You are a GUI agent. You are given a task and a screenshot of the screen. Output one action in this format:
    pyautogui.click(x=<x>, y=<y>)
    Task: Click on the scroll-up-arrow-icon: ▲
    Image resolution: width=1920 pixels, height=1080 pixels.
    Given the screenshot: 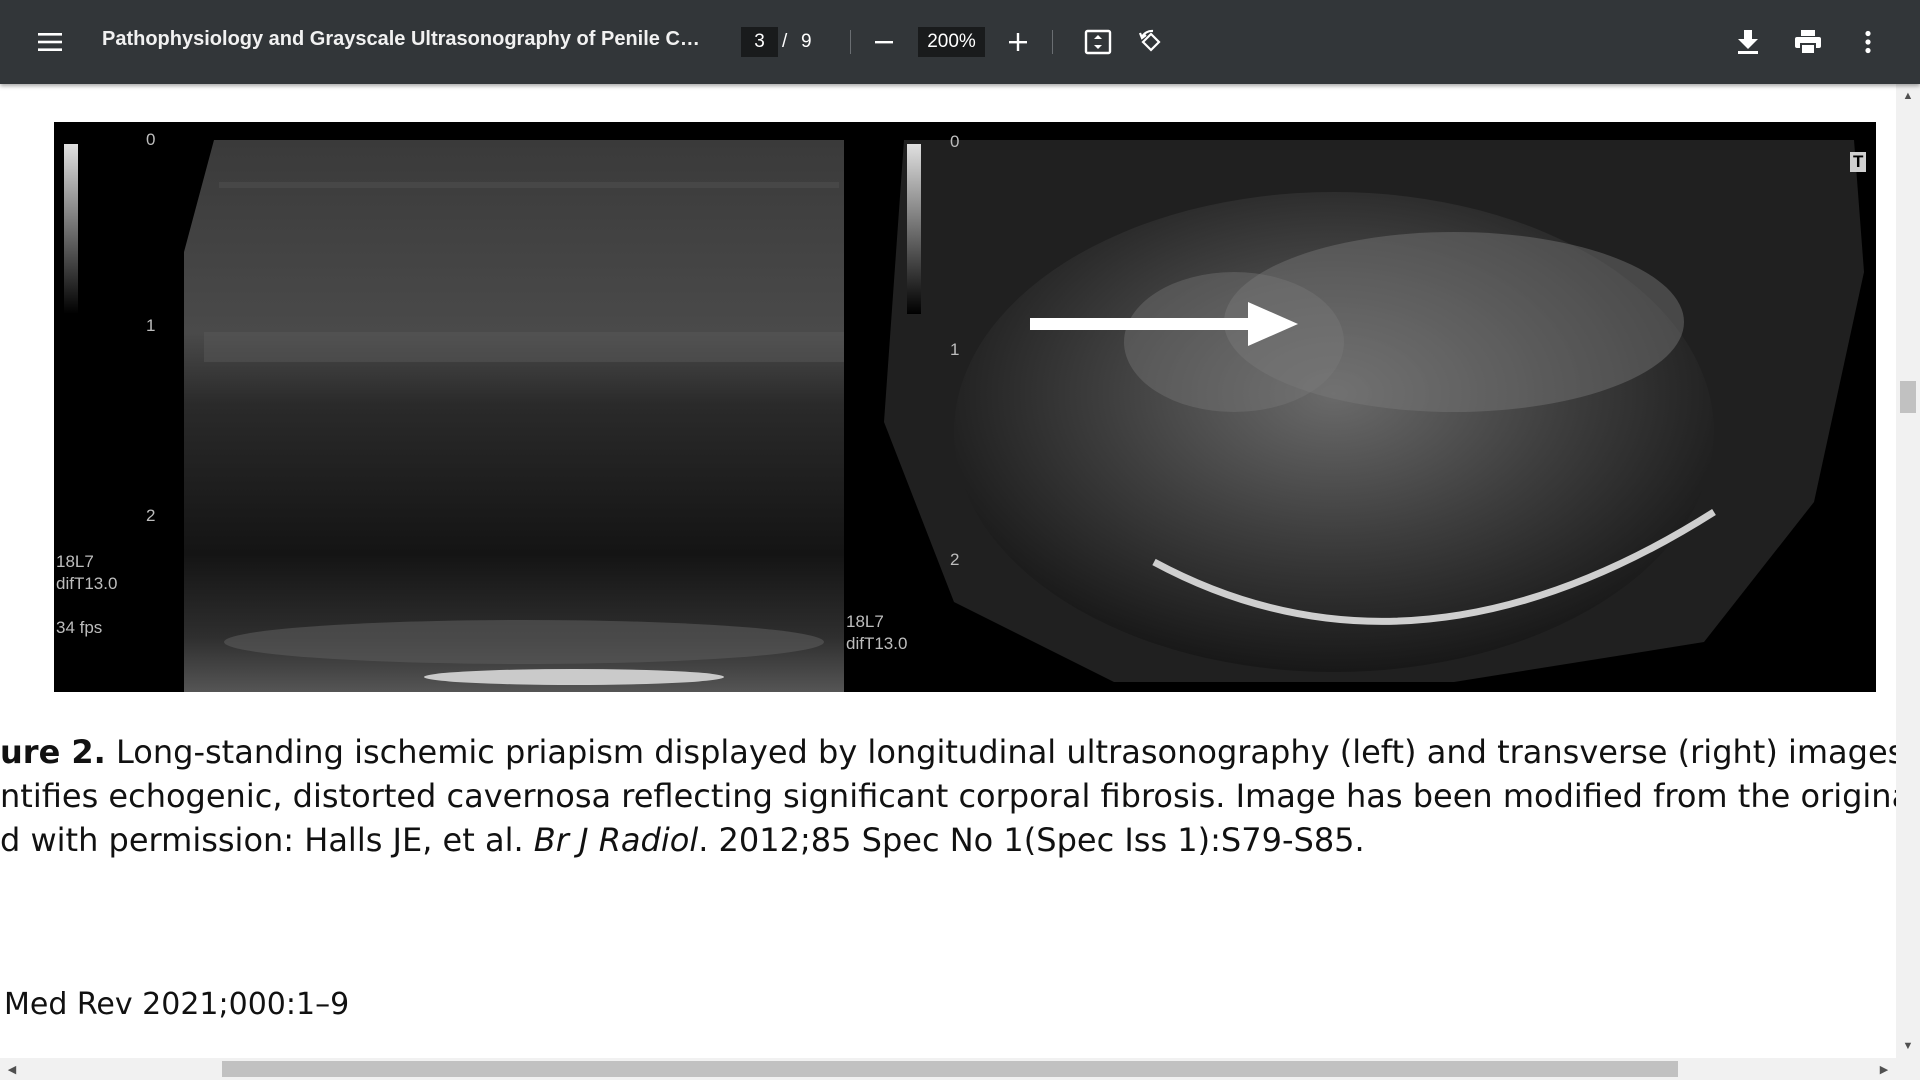 What is the action you would take?
    pyautogui.click(x=1908, y=96)
    